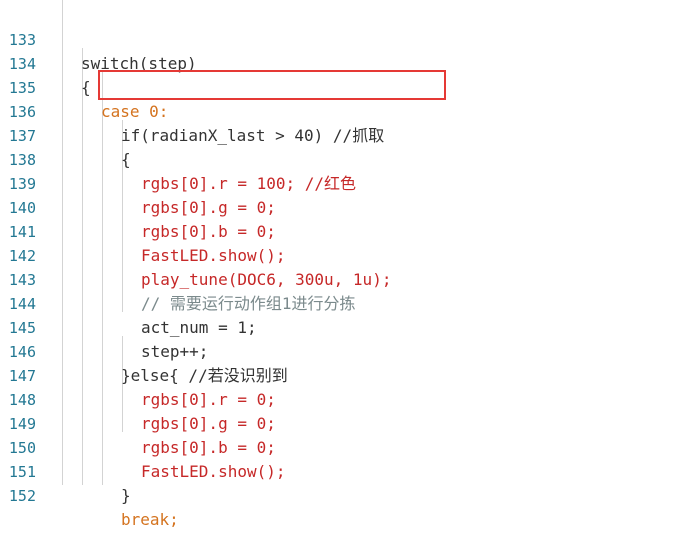 This screenshot has height=556, width=685. What do you see at coordinates (342, 158) in the screenshot?
I see `code-line: 138 rgbs[0].r = 100; //红色` at bounding box center [342, 158].